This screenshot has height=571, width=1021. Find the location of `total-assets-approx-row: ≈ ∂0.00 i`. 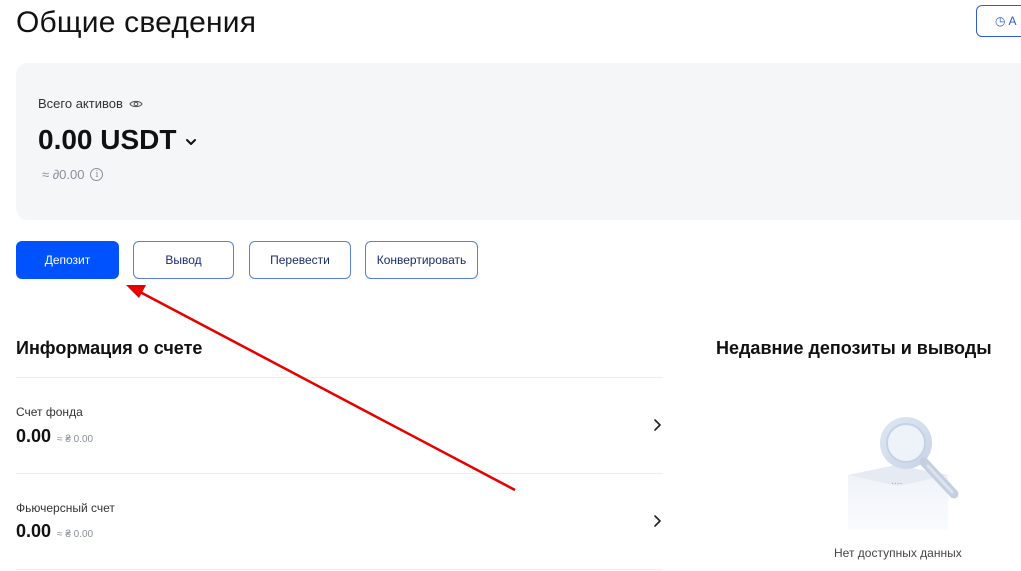

total-assets-approx-row: ≈ ∂0.00 i is located at coordinates (73, 174).